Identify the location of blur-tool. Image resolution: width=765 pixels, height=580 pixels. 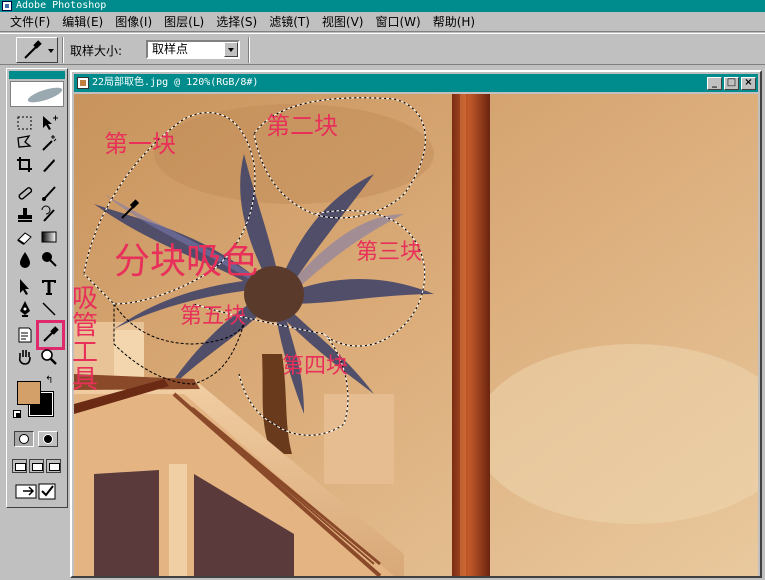
(25, 259).